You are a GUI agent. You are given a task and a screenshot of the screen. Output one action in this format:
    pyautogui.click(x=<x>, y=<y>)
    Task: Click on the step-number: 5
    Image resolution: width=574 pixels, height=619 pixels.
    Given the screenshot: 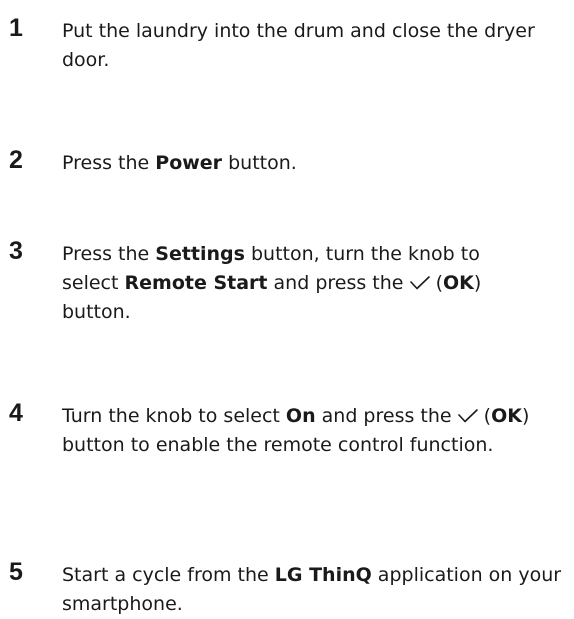 What is the action you would take?
    pyautogui.click(x=16, y=572)
    